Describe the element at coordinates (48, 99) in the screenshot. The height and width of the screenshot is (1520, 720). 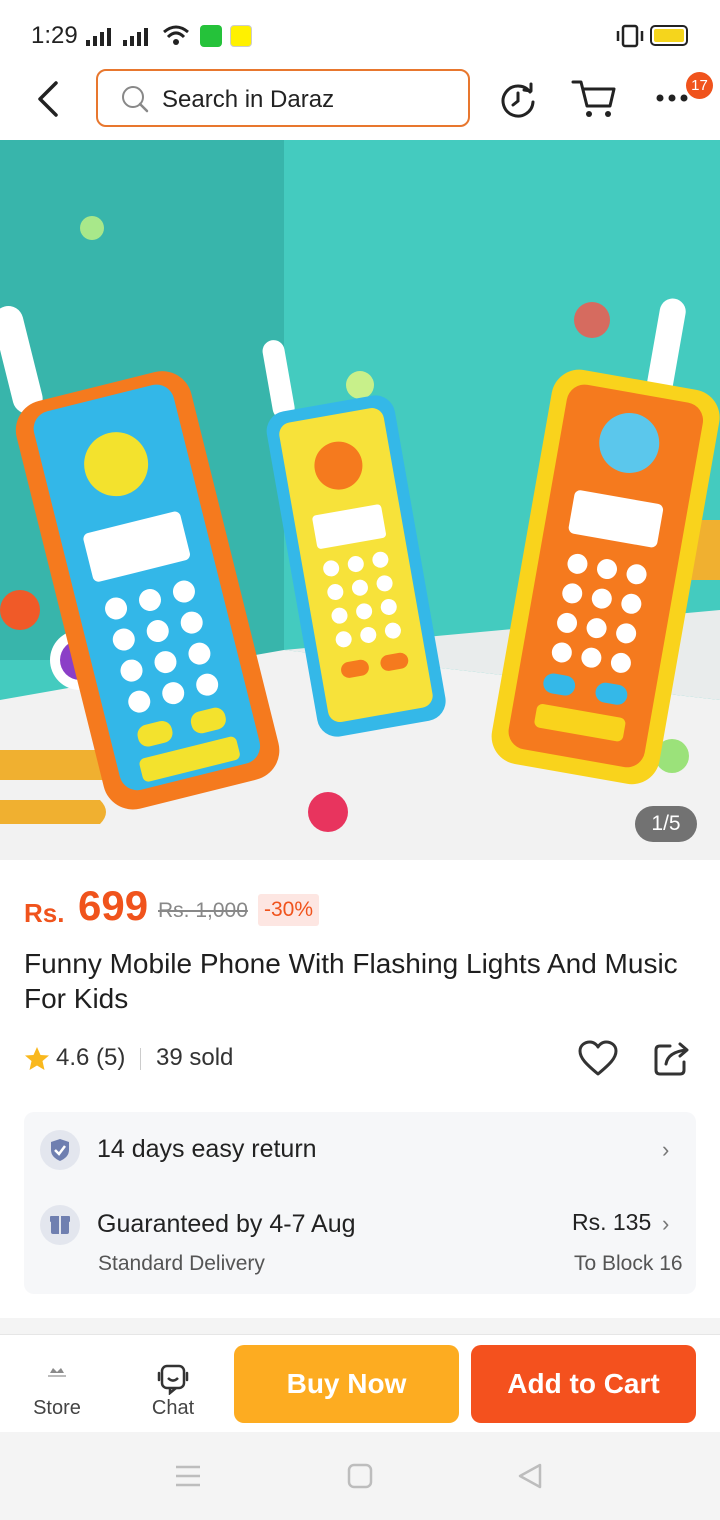
I see `back-arrow-icon` at that location.